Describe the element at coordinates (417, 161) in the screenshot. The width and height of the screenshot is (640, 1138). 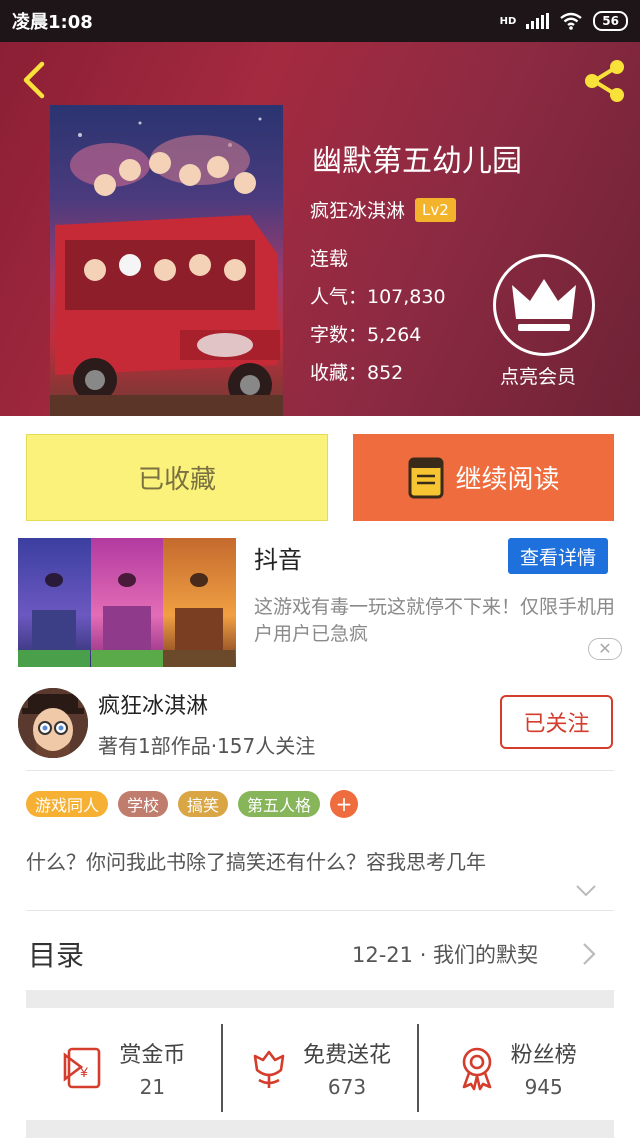
I see `book-title: 幽默第五幼儿园` at that location.